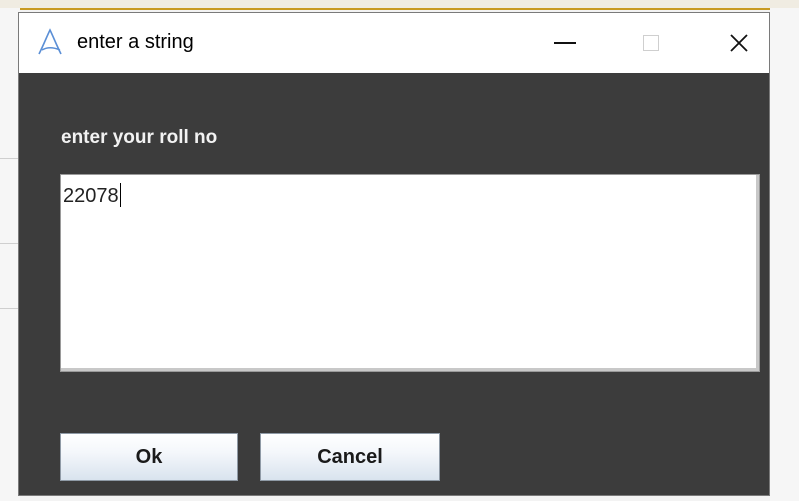 This screenshot has height=501, width=799. What do you see at coordinates (135, 42) in the screenshot?
I see `dialog-title: enter a string` at bounding box center [135, 42].